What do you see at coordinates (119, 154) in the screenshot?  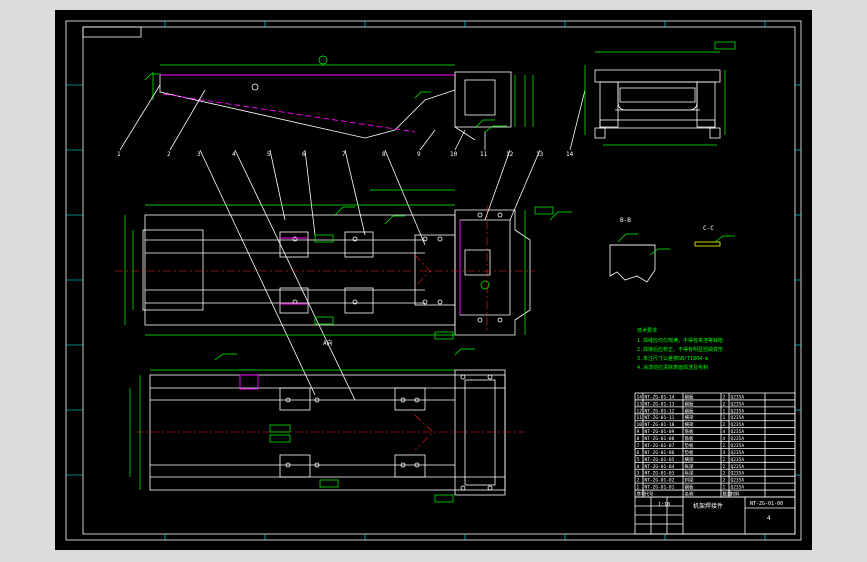 I see `svg-text: 1` at bounding box center [119, 154].